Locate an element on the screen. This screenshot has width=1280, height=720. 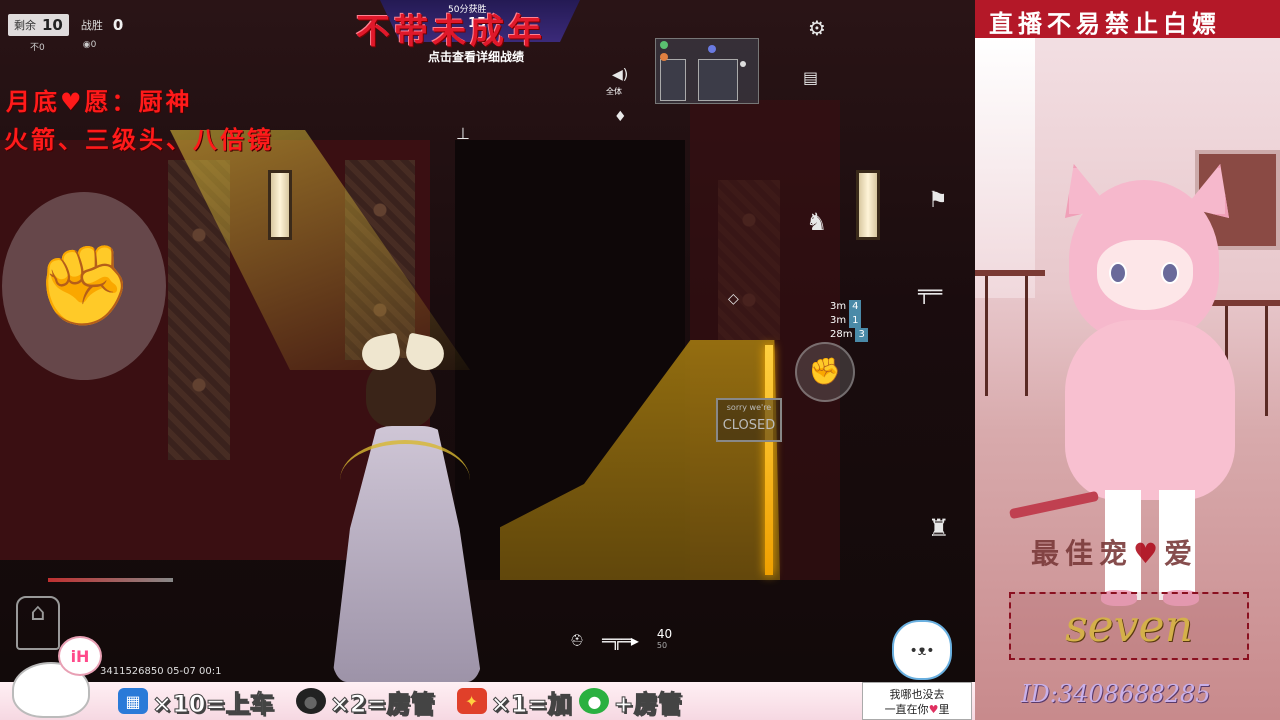
bunny-sticker: iH is located at coordinates (53, 678).